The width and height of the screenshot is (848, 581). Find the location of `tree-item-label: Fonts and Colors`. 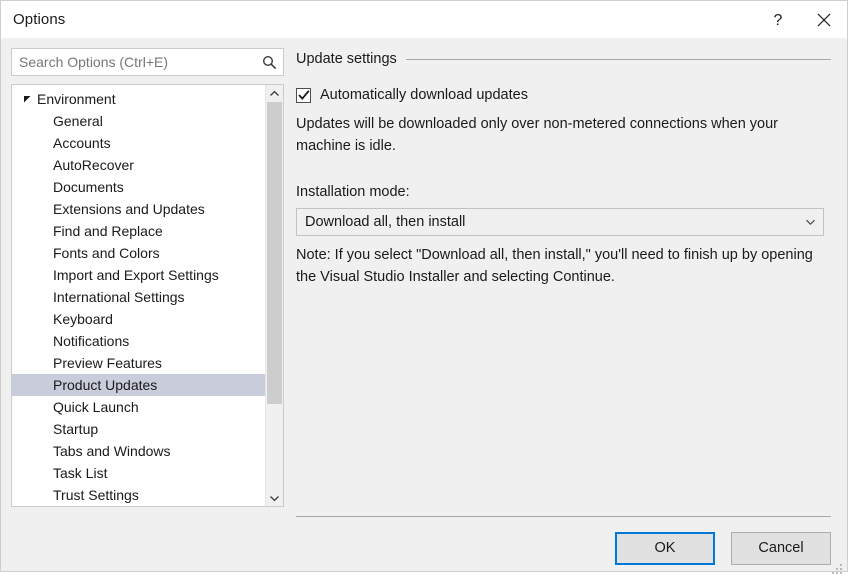

tree-item-label: Fonts and Colors is located at coordinates (106, 253).